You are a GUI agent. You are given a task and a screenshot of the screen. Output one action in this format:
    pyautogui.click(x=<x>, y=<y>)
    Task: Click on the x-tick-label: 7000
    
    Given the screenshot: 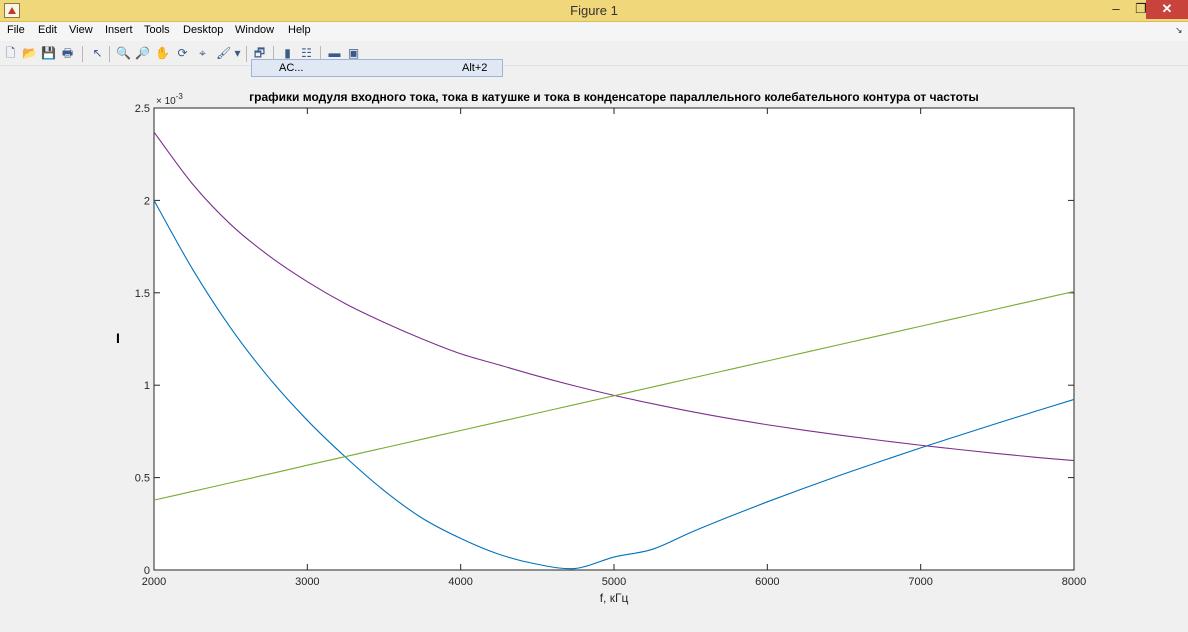 What is the action you would take?
    pyautogui.click(x=920, y=582)
    